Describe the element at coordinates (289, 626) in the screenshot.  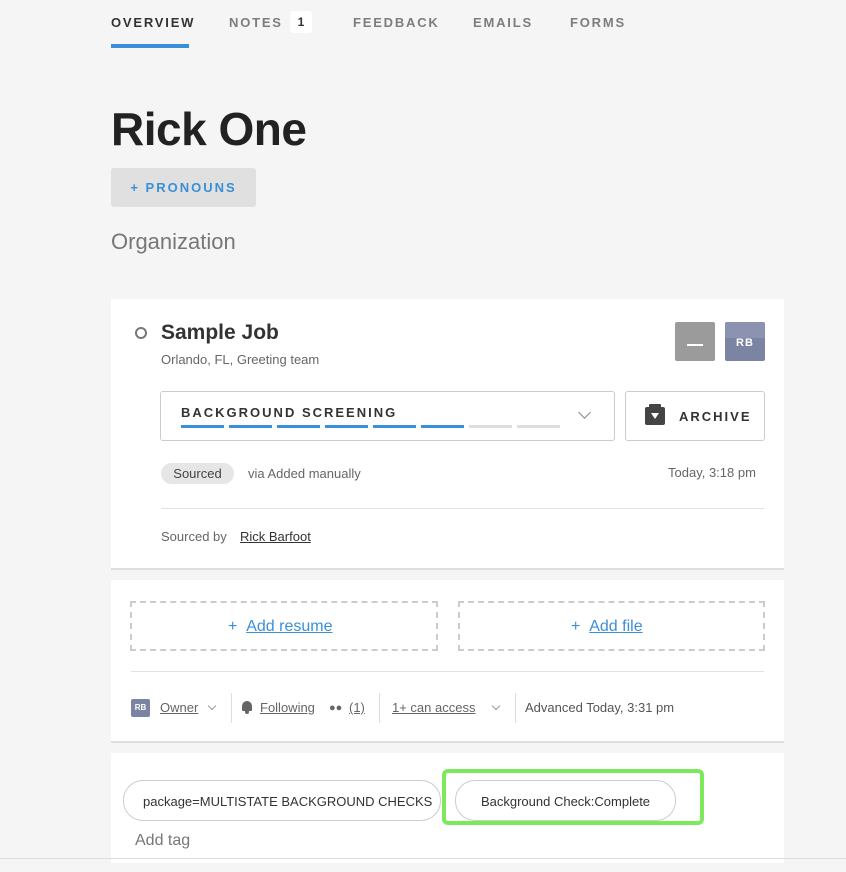
I see `add-resume-link: Add resume` at that location.